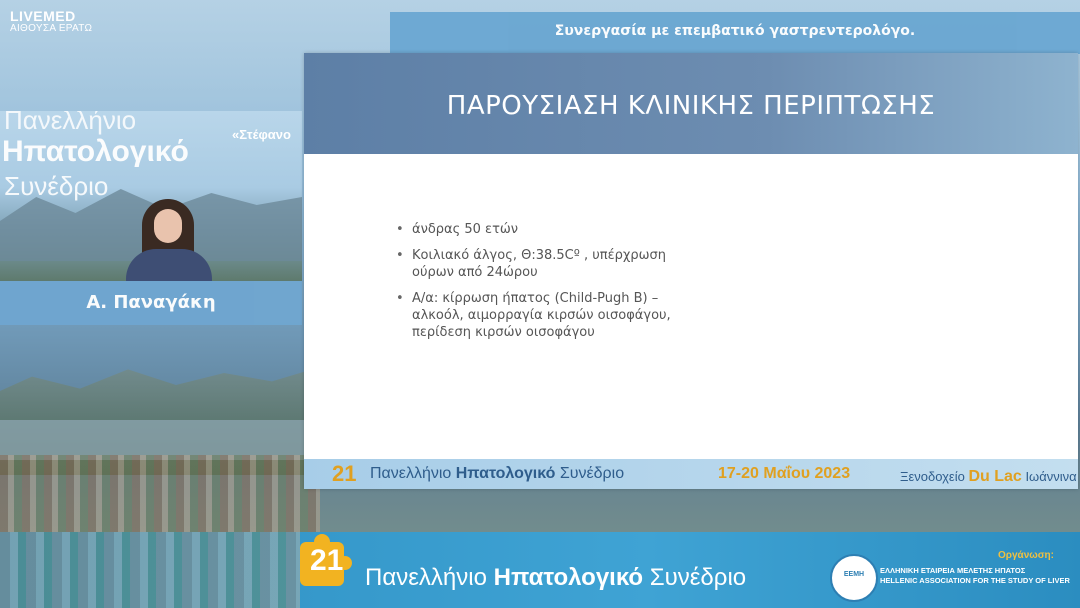 This screenshot has height=608, width=1080. I want to click on bottom-town-image, so click(150, 570).